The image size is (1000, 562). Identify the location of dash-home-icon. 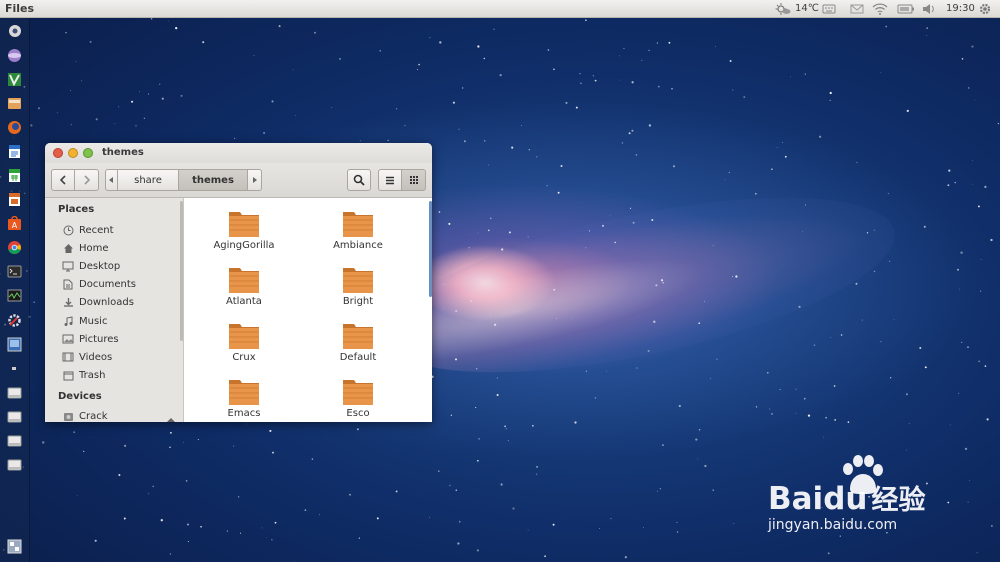
(14, 30).